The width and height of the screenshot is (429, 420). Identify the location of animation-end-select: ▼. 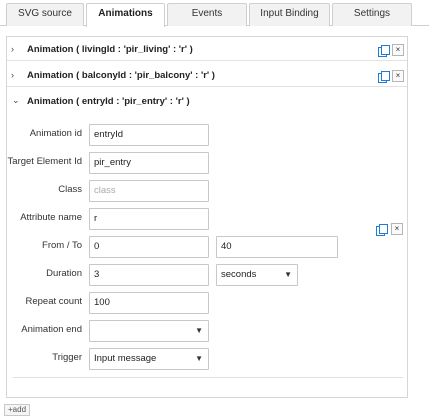
(149, 331).